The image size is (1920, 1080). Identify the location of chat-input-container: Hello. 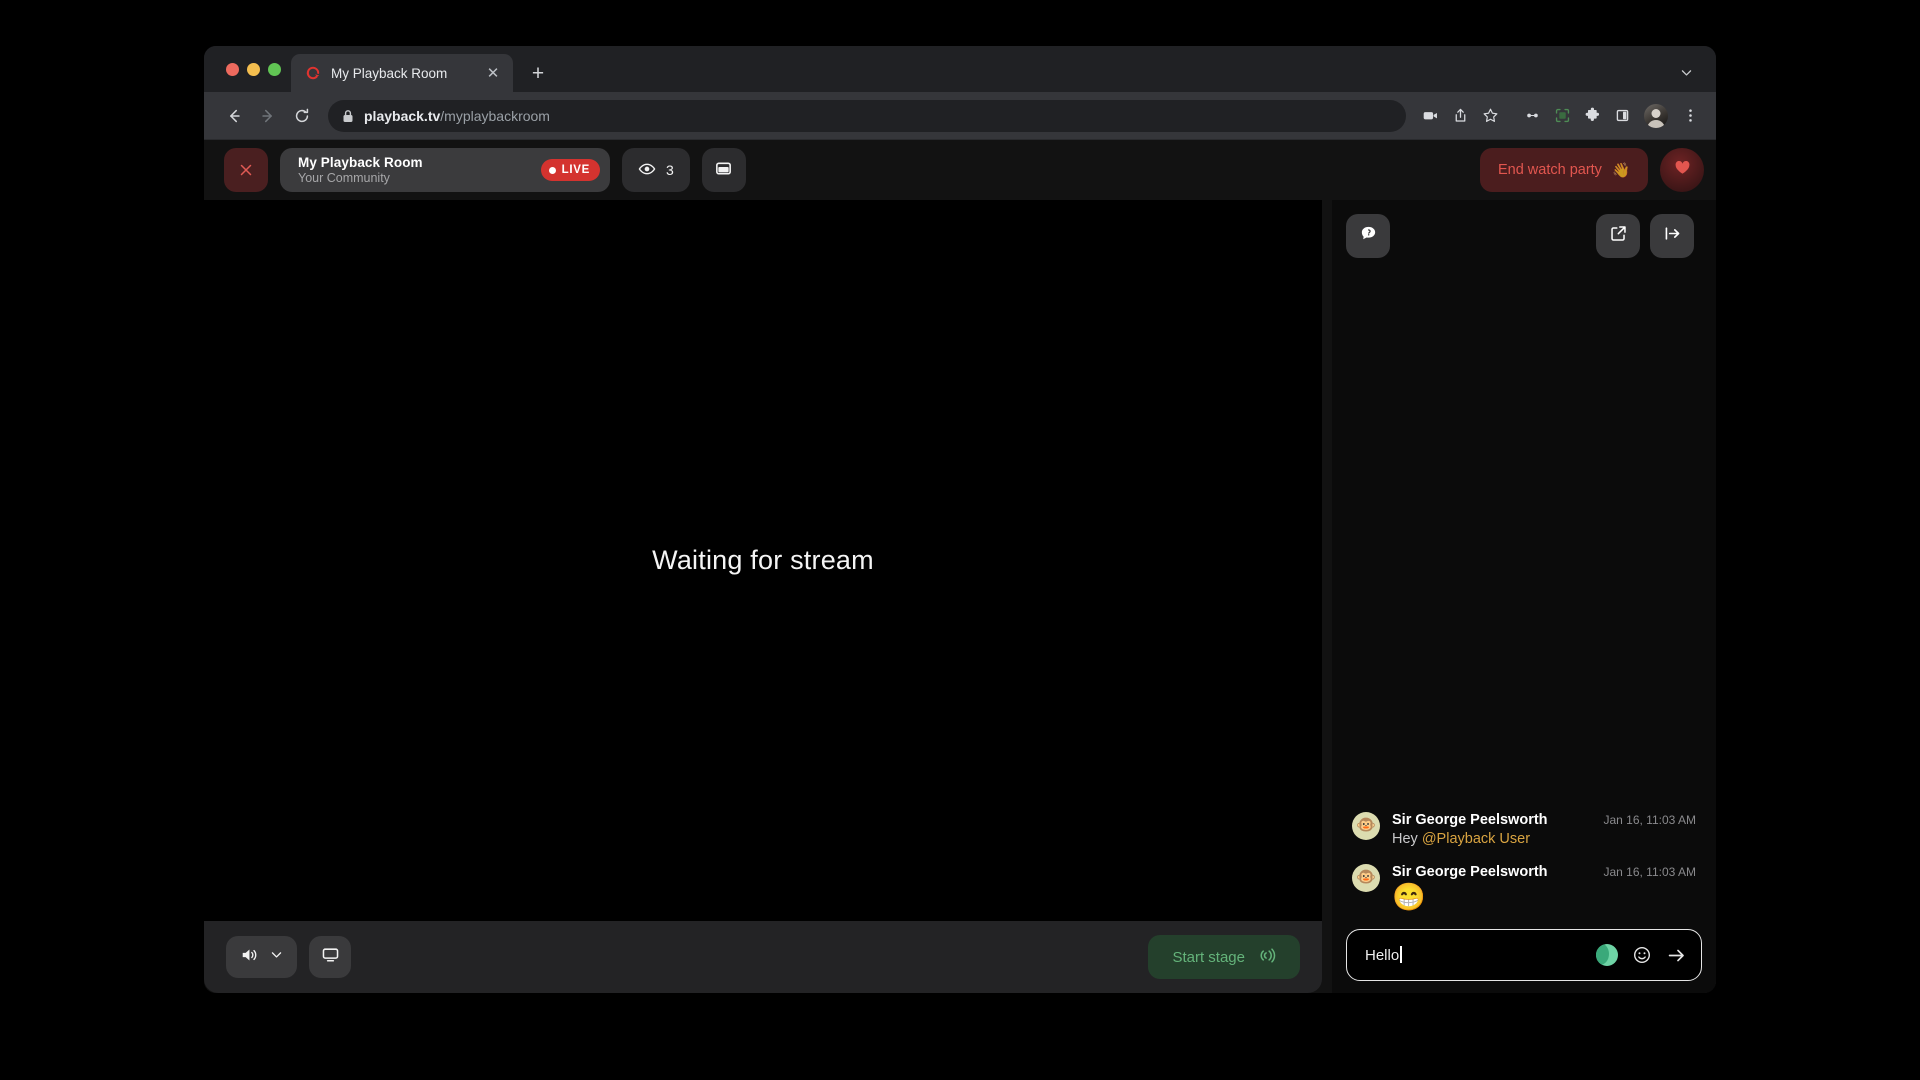
(1524, 955).